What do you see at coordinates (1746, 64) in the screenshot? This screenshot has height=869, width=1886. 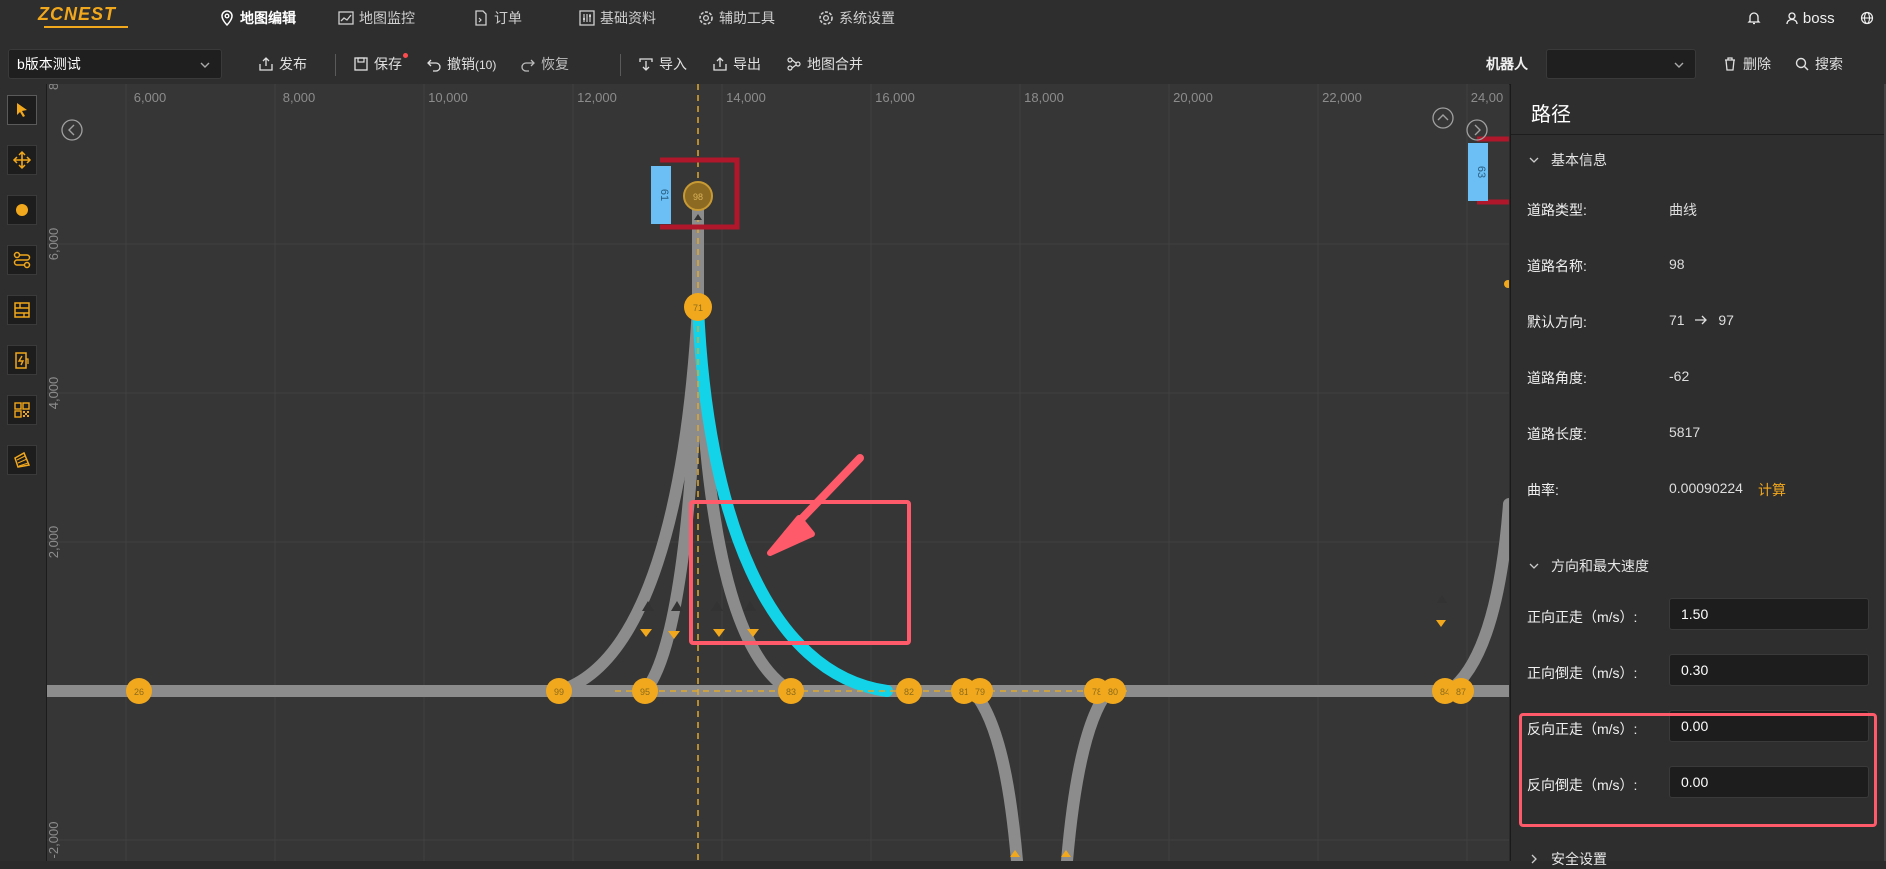 I see `delete-button: 删除` at bounding box center [1746, 64].